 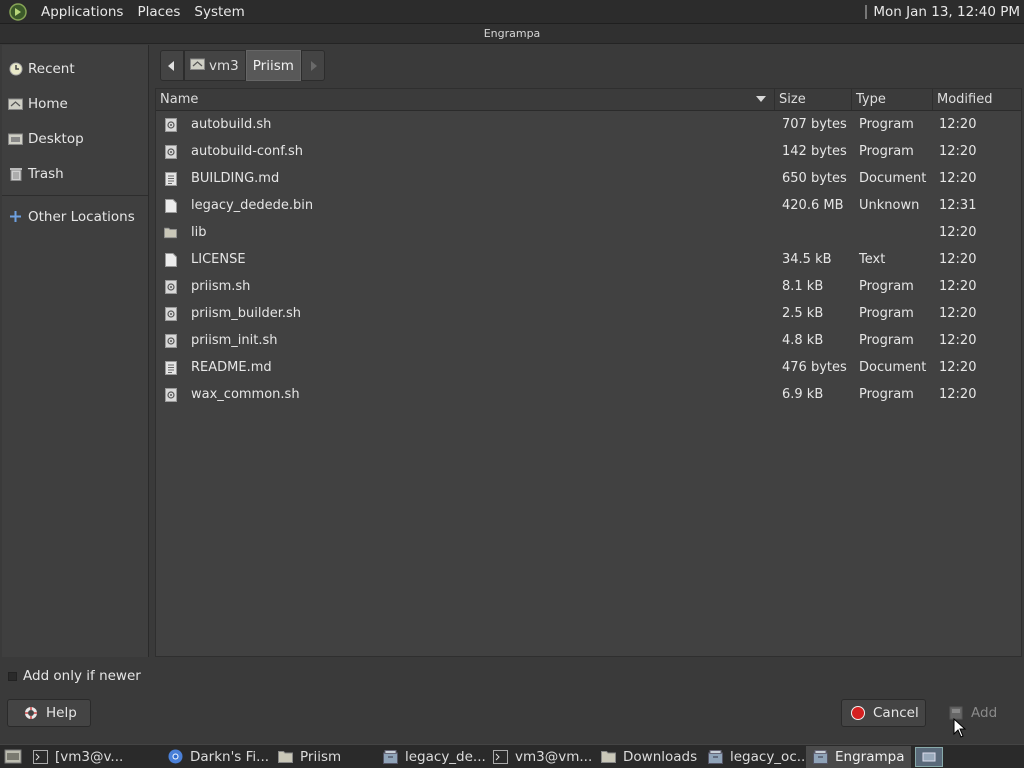 I want to click on sidebar-item-label: Trash, so click(x=46, y=173).